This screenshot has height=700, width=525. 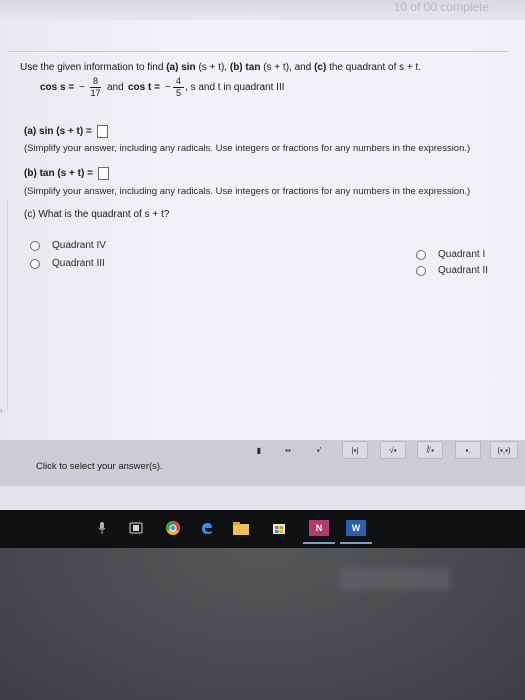 What do you see at coordinates (115, 87) in the screenshot?
I see `and-text: and` at bounding box center [115, 87].